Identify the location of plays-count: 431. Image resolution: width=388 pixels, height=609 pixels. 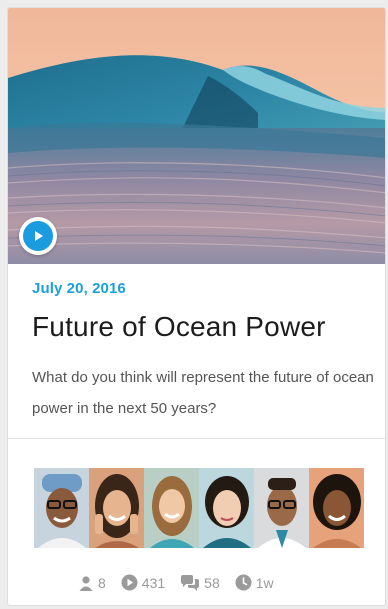
(153, 582).